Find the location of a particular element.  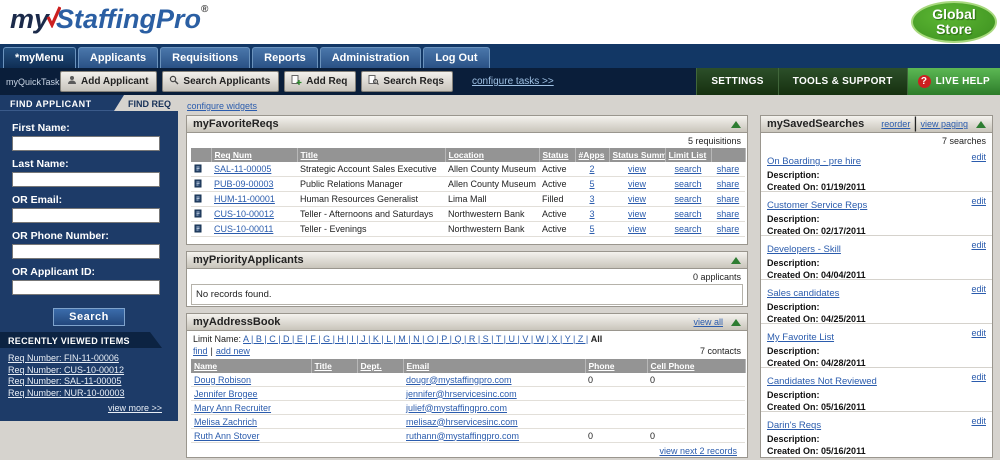

contact-name-link: Jennifer Brogee is located at coordinates (226, 394).